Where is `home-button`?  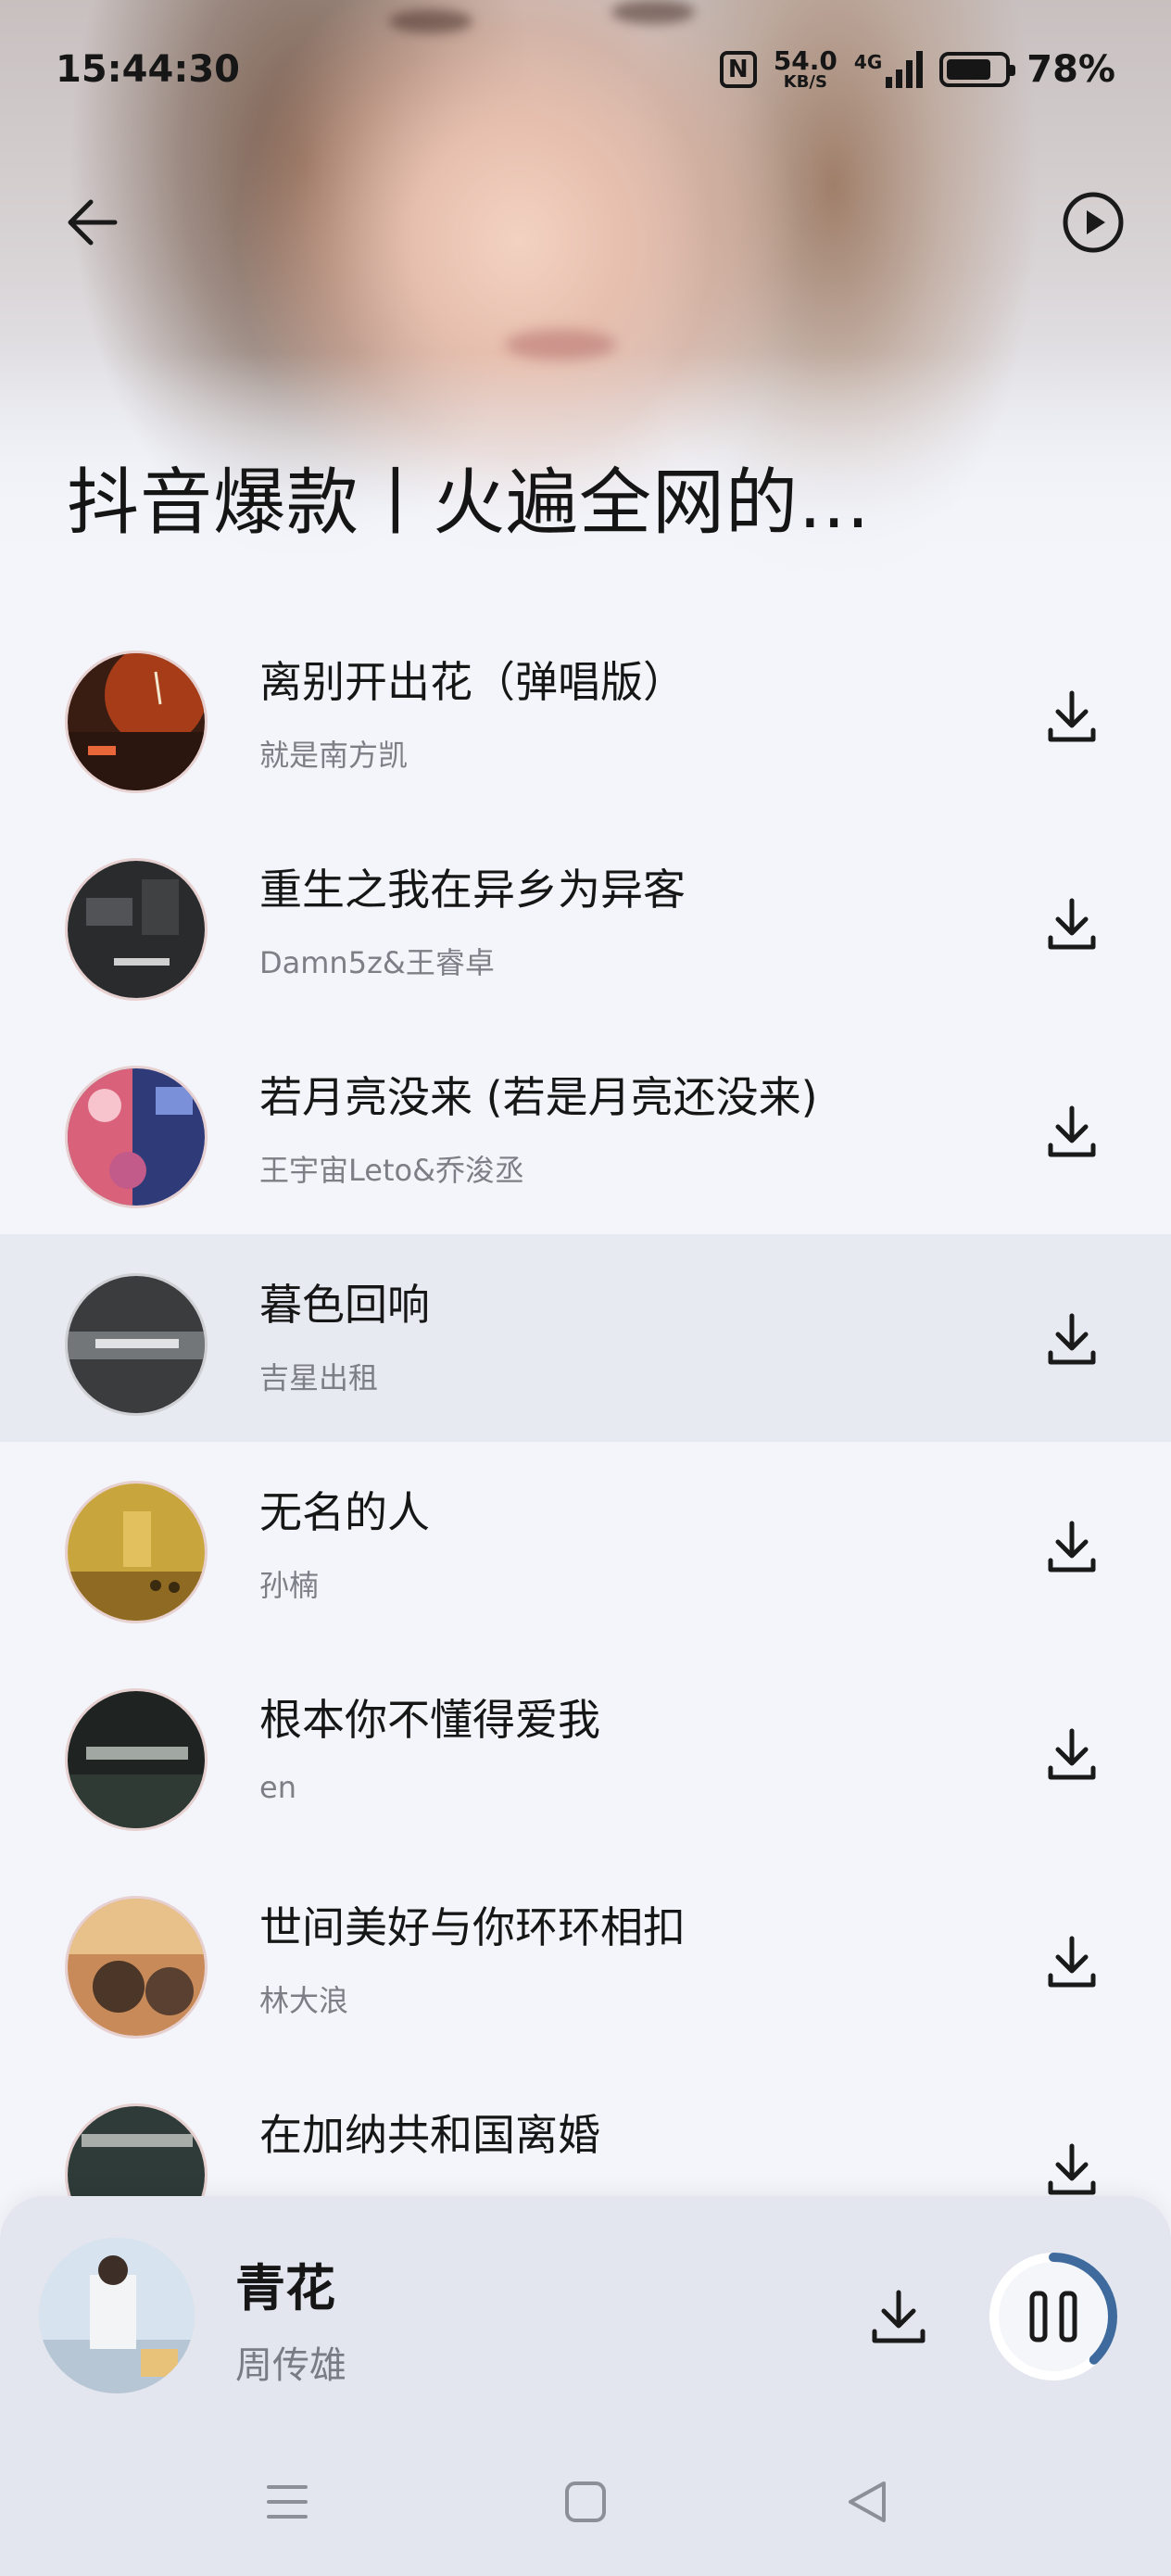 home-button is located at coordinates (585, 2502).